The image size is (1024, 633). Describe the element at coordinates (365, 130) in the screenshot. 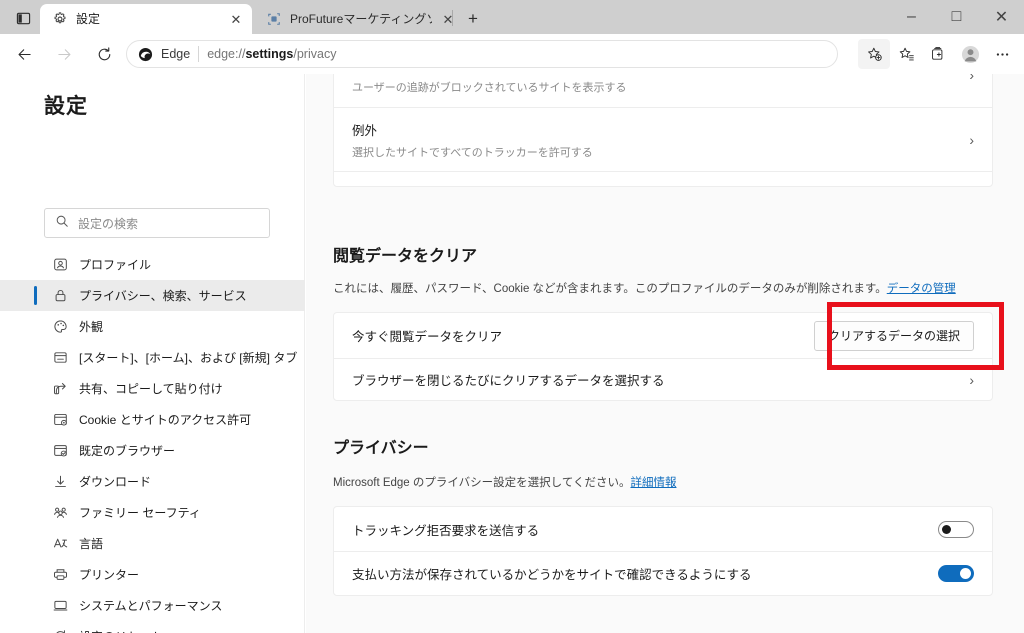

I see `row-title: 例外` at that location.